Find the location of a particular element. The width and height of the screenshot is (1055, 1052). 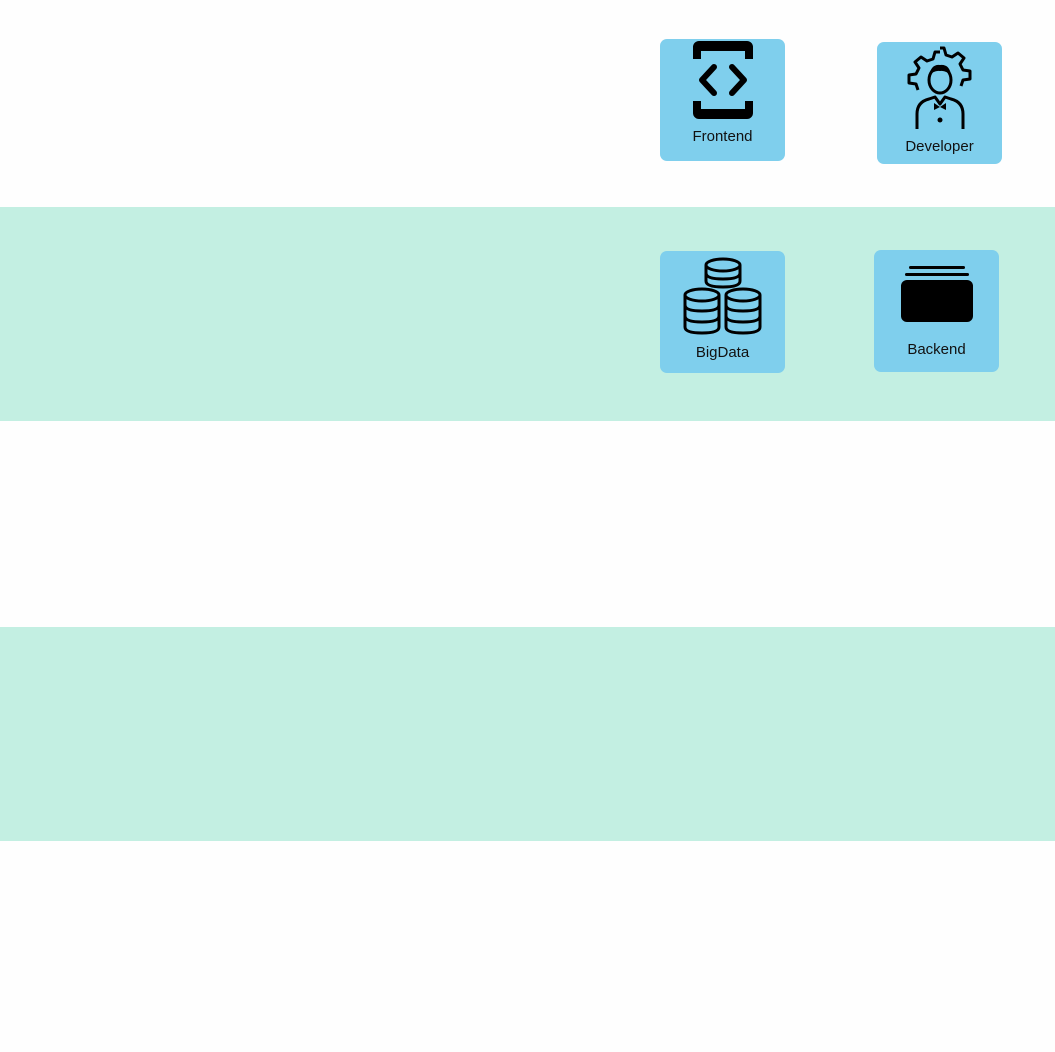

bigdata-label: BigData is located at coordinates (722, 352).